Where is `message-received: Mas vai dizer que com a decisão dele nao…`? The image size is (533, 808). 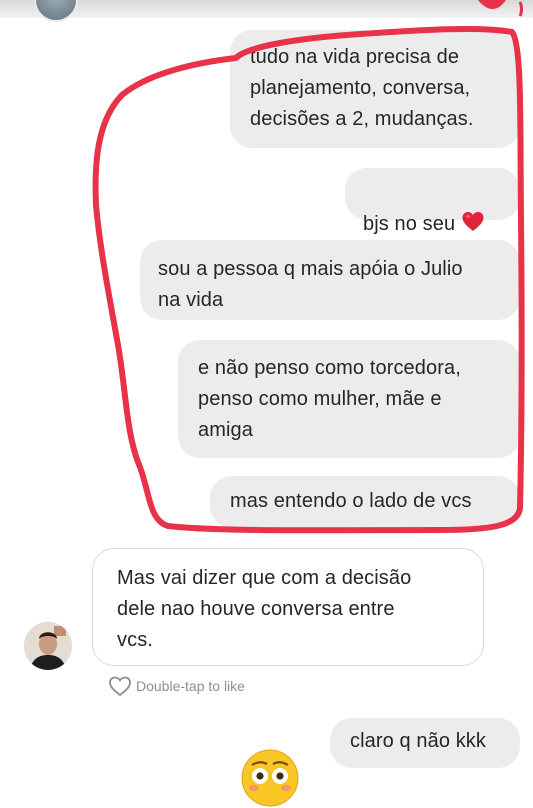
message-received: Mas vai dizer que com a decisão dele nao… is located at coordinates (288, 607).